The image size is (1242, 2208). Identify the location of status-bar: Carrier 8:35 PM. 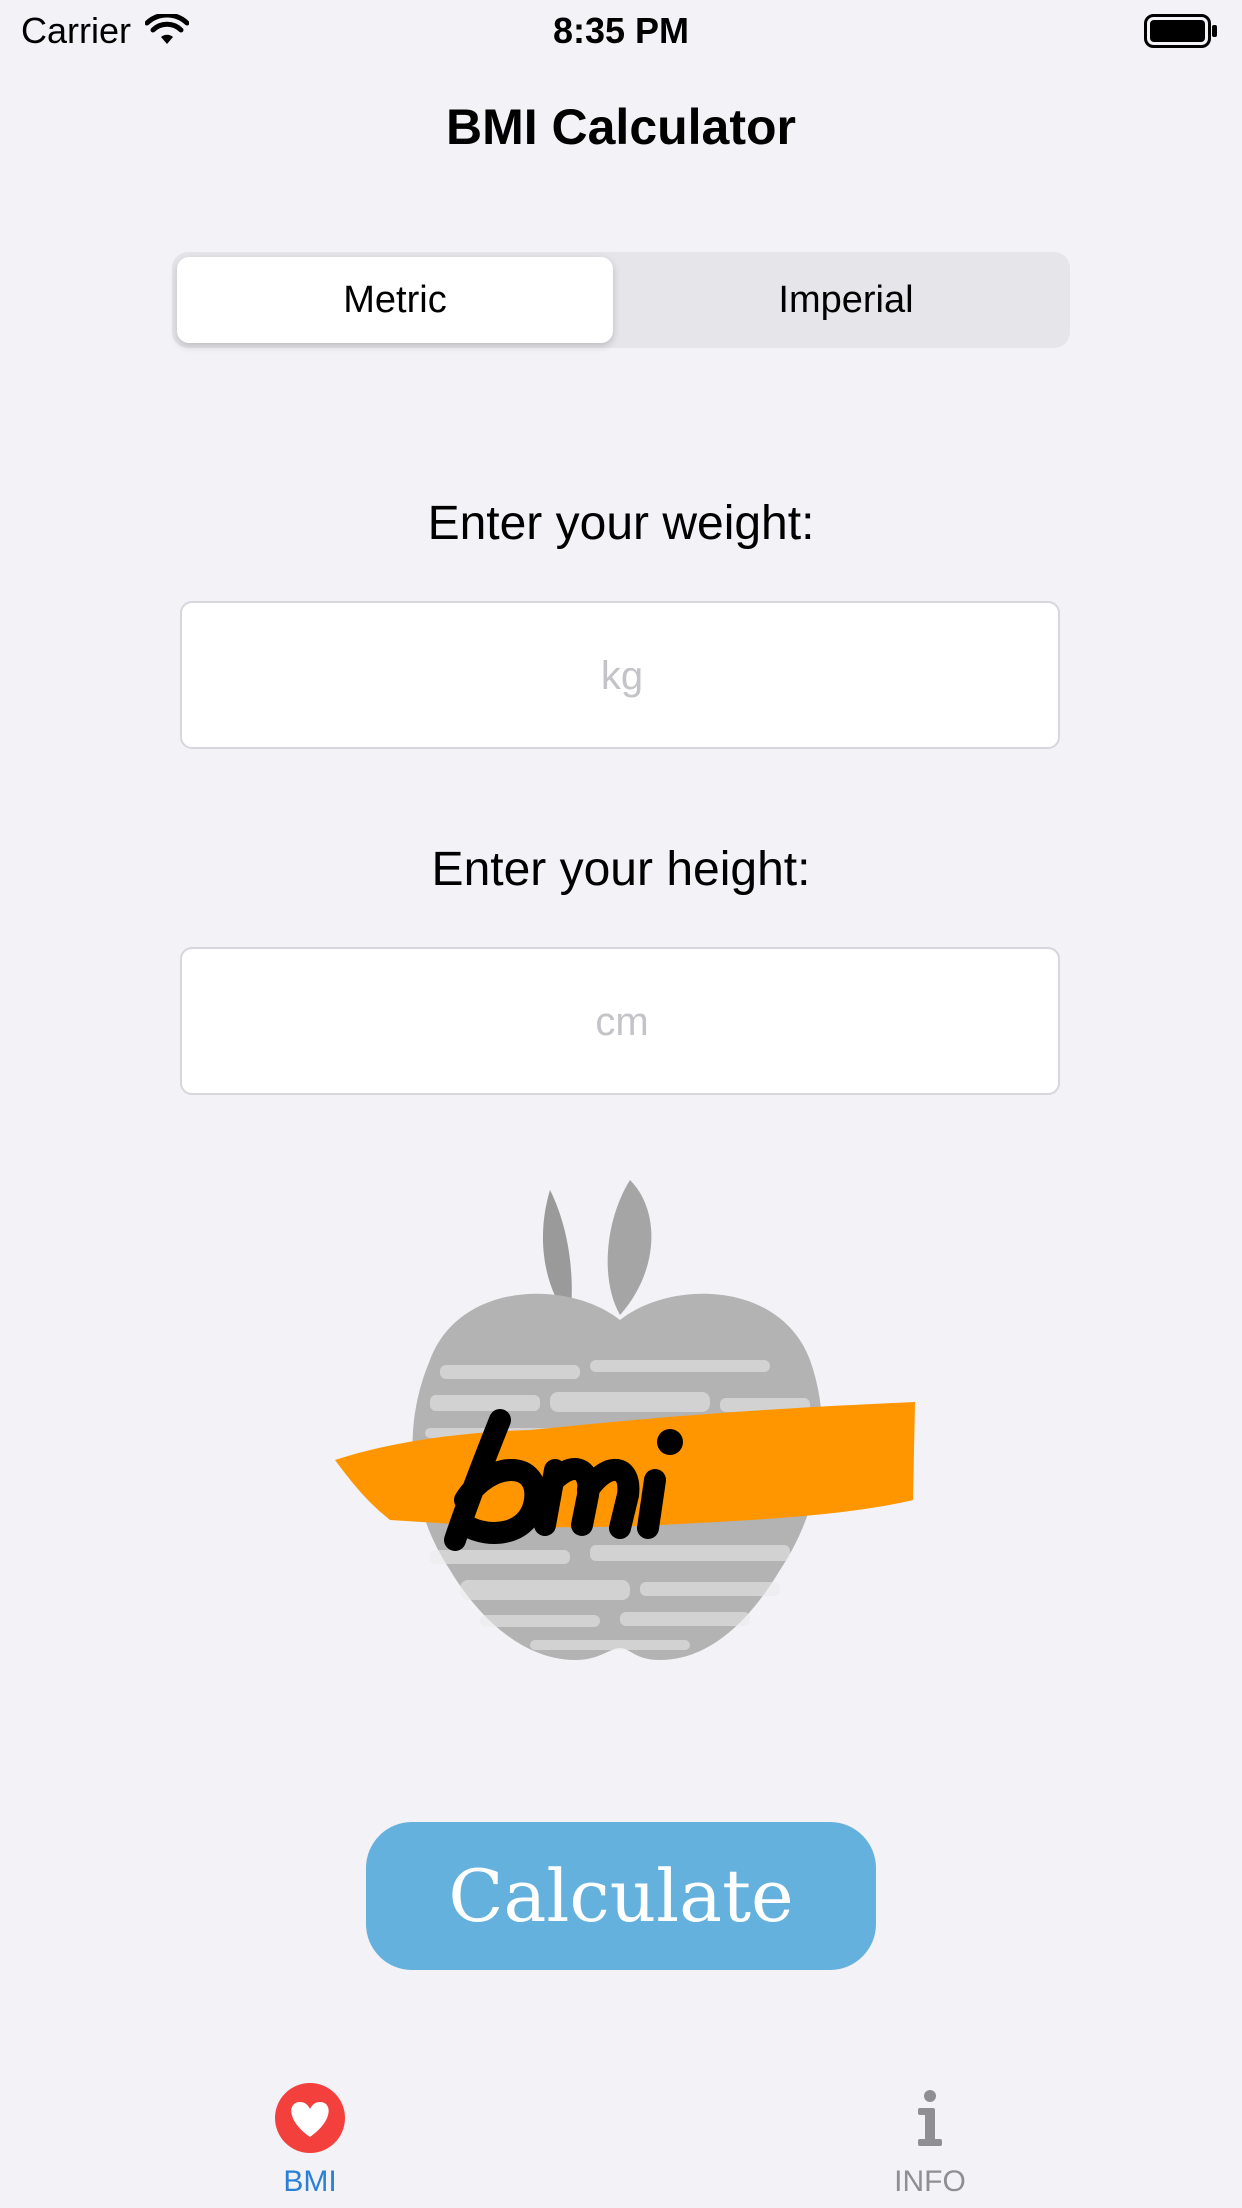
(621, 30).